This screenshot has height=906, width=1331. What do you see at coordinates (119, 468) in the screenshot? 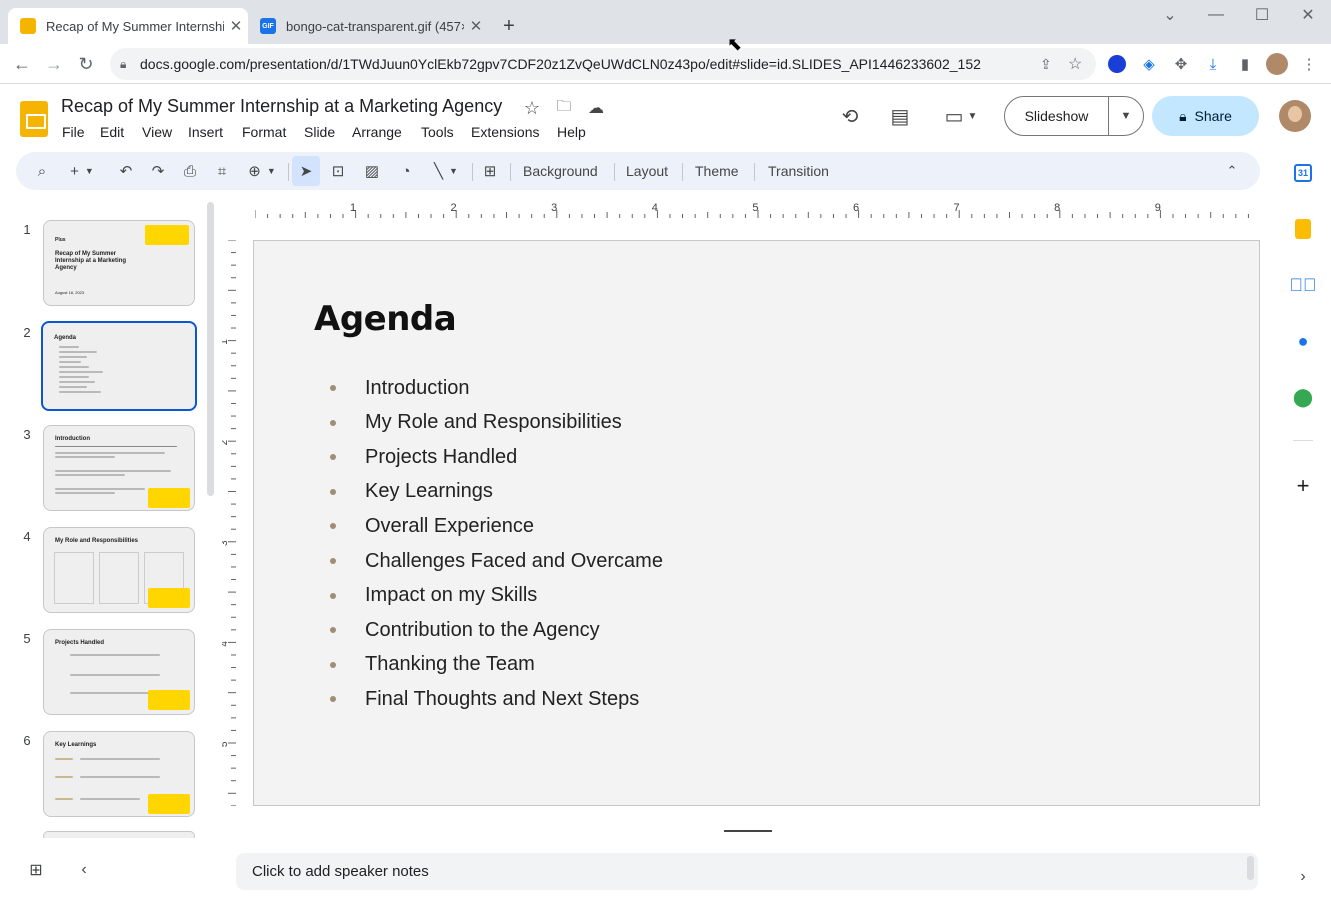
I see `slide-thumbnail-3: Introduction` at bounding box center [119, 468].